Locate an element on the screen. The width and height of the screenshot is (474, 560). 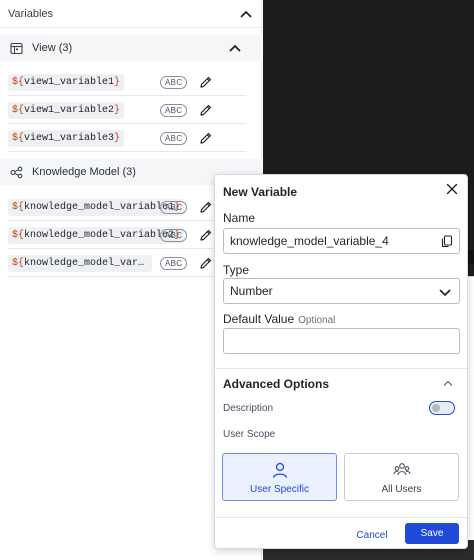
scope-label: User Specific is located at coordinates (279, 489).